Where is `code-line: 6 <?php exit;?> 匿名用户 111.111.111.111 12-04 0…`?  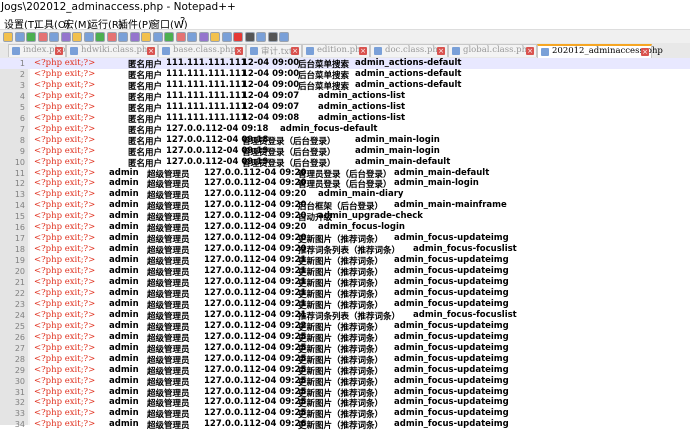 code-line: 6 <?php exit;?> 匿名用户 111.111.111.111 12-04 0… is located at coordinates (345, 119).